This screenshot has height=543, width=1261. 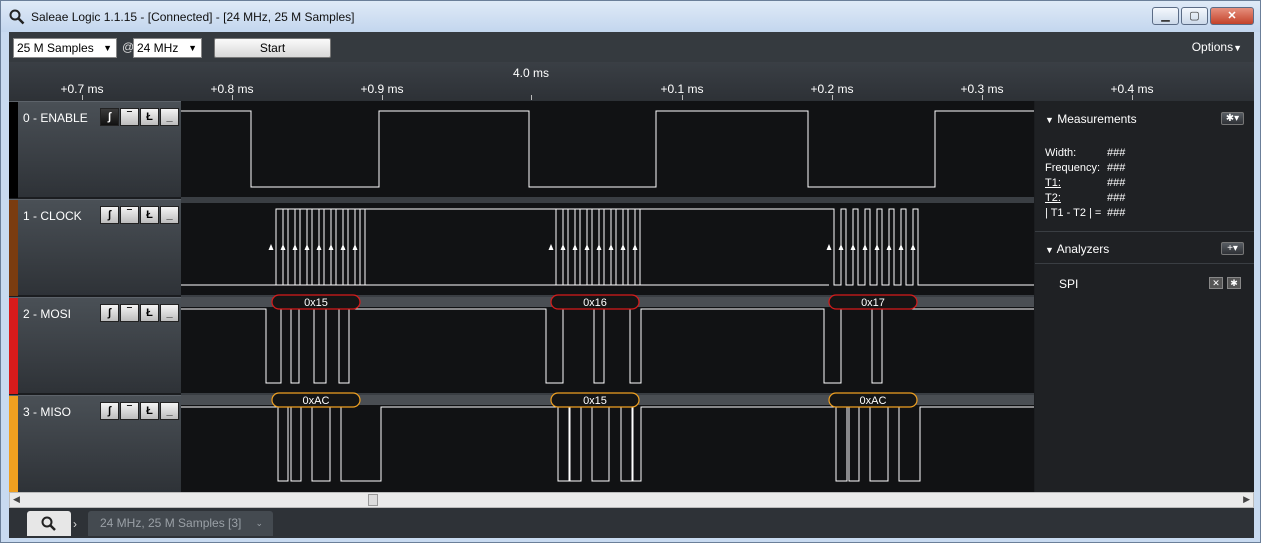 What do you see at coordinates (1234, 283) in the screenshot?
I see `gear-icon: ✱` at bounding box center [1234, 283].